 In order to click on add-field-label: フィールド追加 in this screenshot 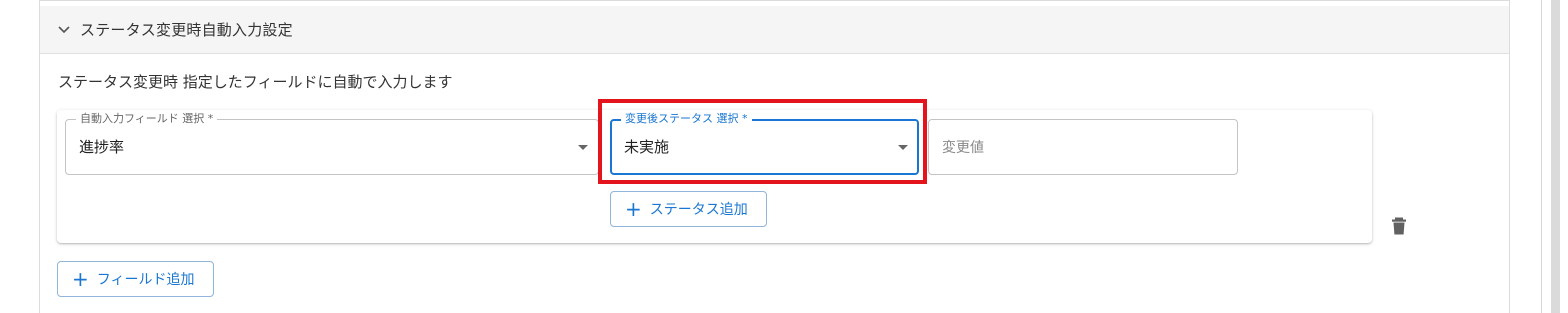, I will do `click(145, 280)`.